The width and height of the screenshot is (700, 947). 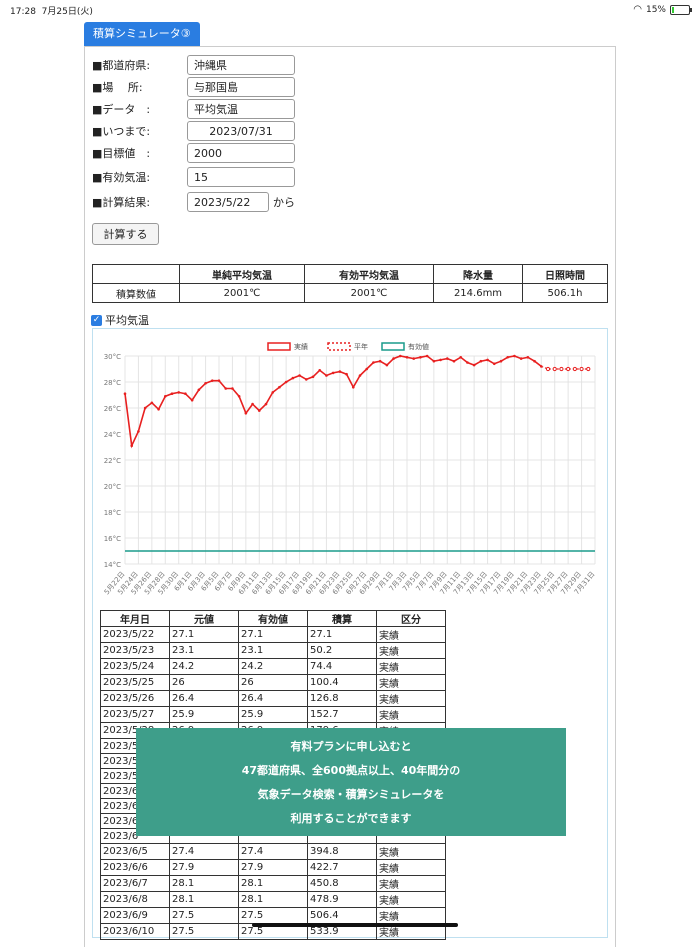 I want to click on table-row: 2023/6/7 28.1 28.1 450.8 実績, so click(x=273, y=883).